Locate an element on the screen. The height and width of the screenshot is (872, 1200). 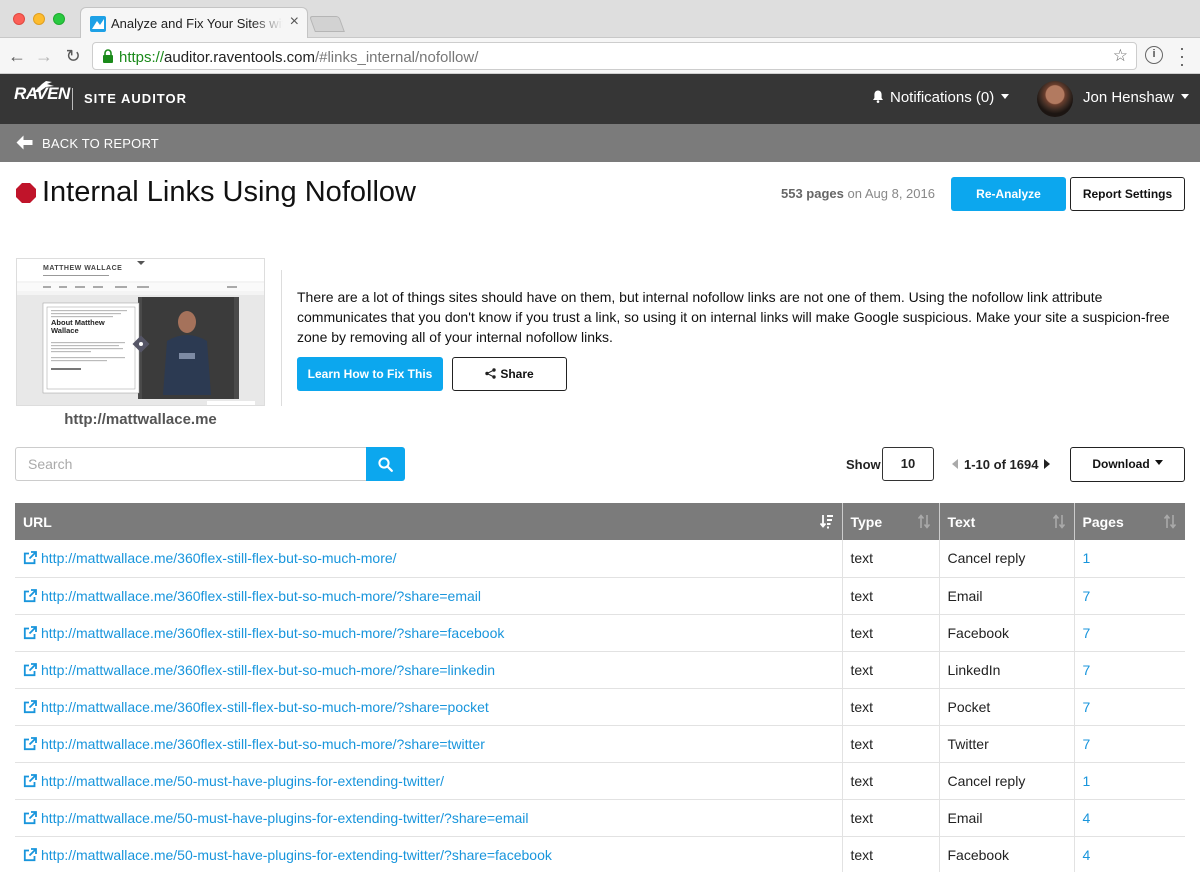
sort-descending-icon is located at coordinates (826, 521).